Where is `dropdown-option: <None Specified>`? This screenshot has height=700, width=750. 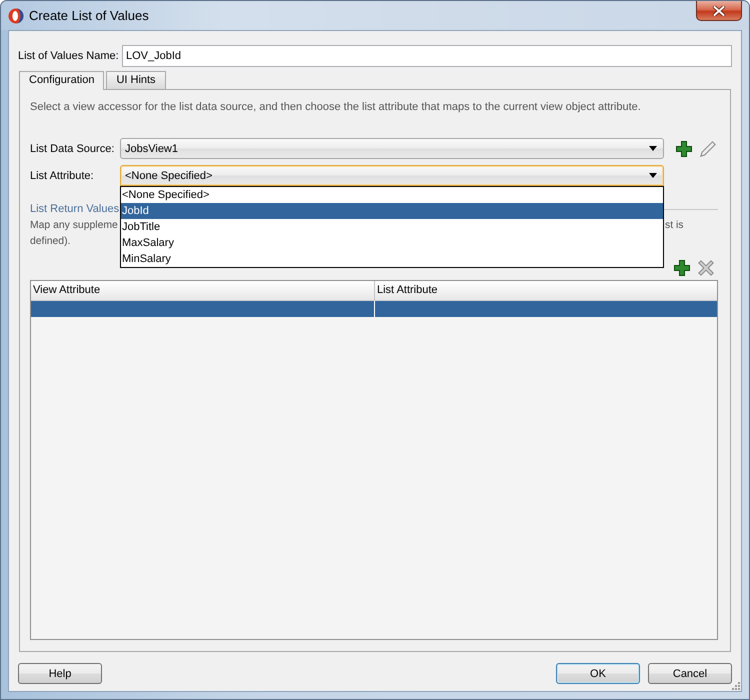
dropdown-option: <None Specified> is located at coordinates (392, 195).